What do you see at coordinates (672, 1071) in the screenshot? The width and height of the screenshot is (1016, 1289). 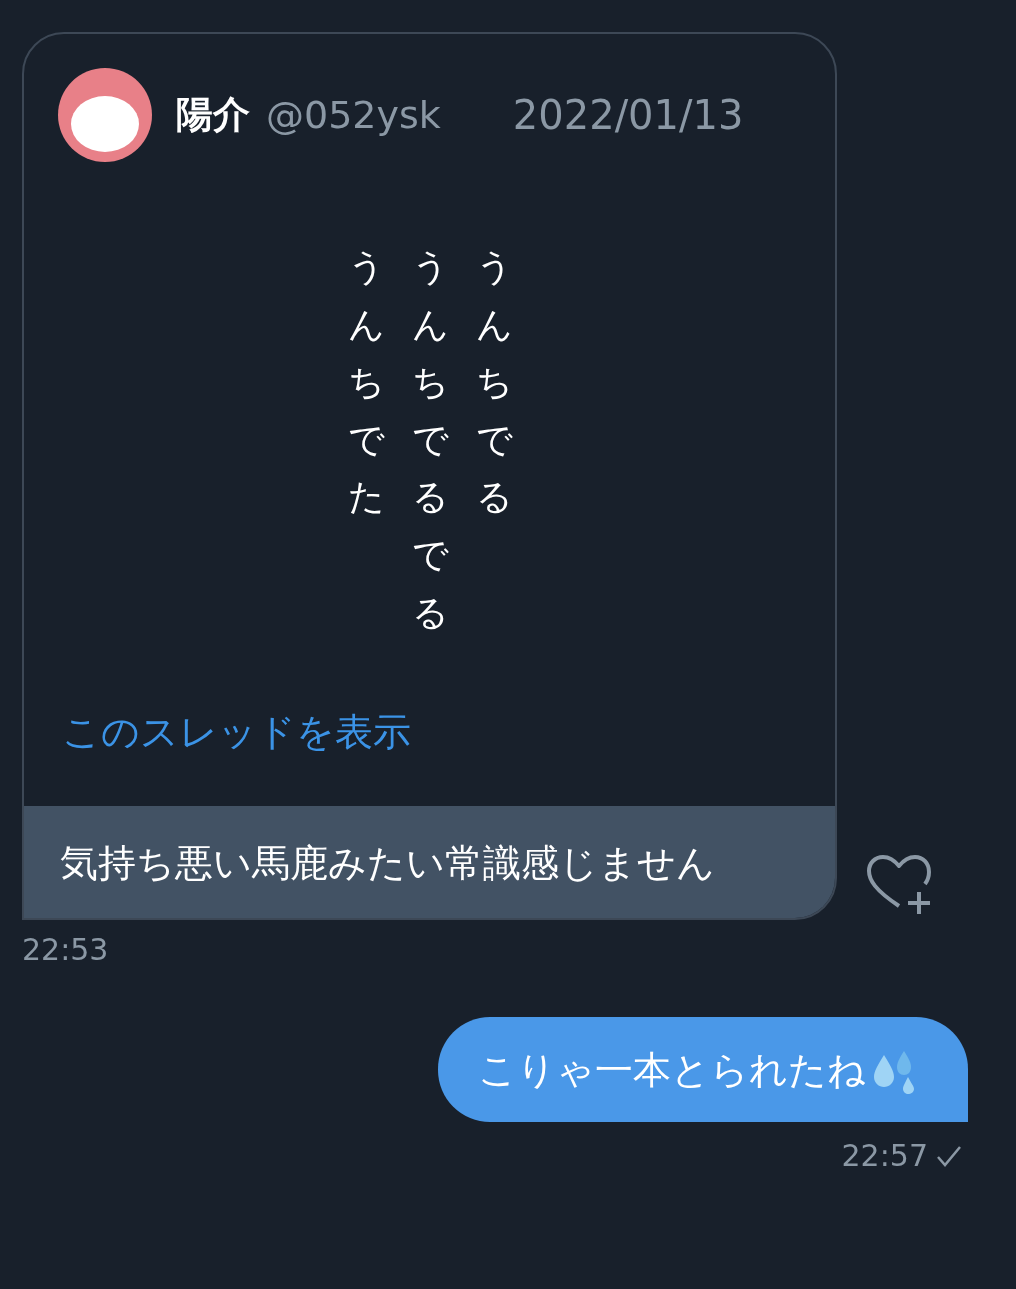 I see `message-text: こりゃ一本とられたね` at bounding box center [672, 1071].